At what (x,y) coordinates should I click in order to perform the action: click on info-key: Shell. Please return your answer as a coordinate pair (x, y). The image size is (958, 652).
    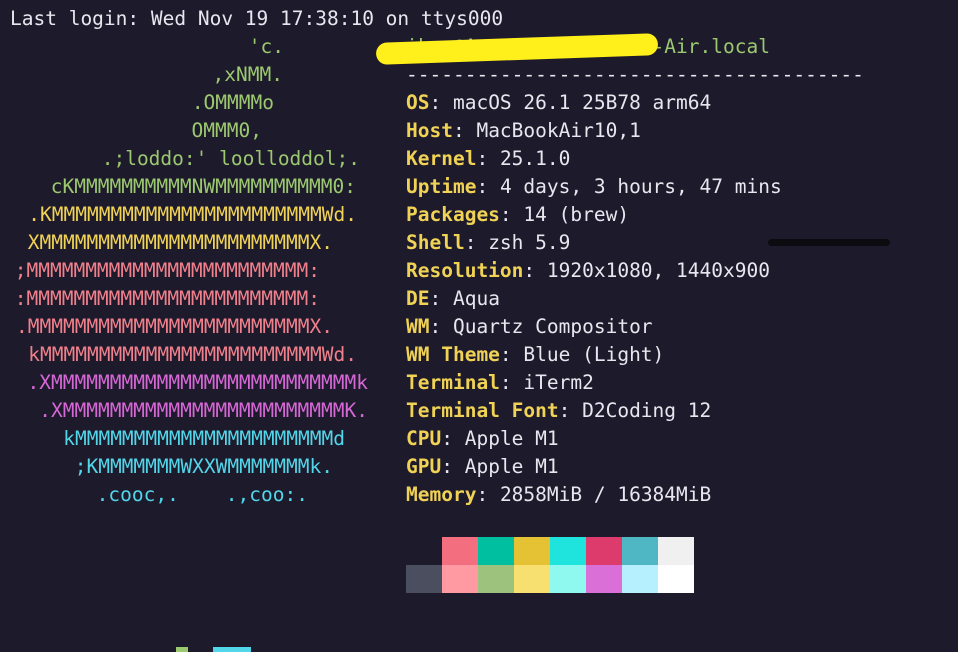
    Looking at the image, I should click on (435, 242).